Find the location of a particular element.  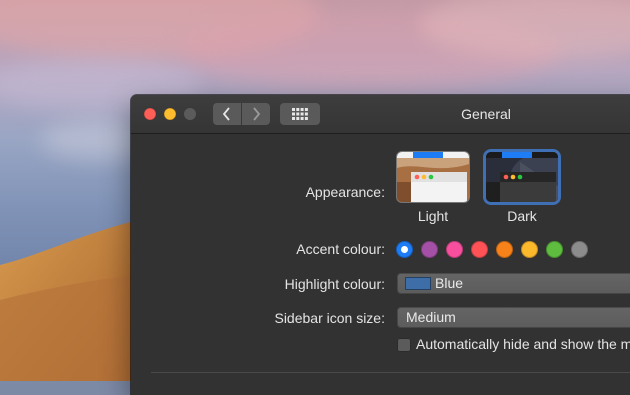

chevron-left-icon is located at coordinates (226, 114).